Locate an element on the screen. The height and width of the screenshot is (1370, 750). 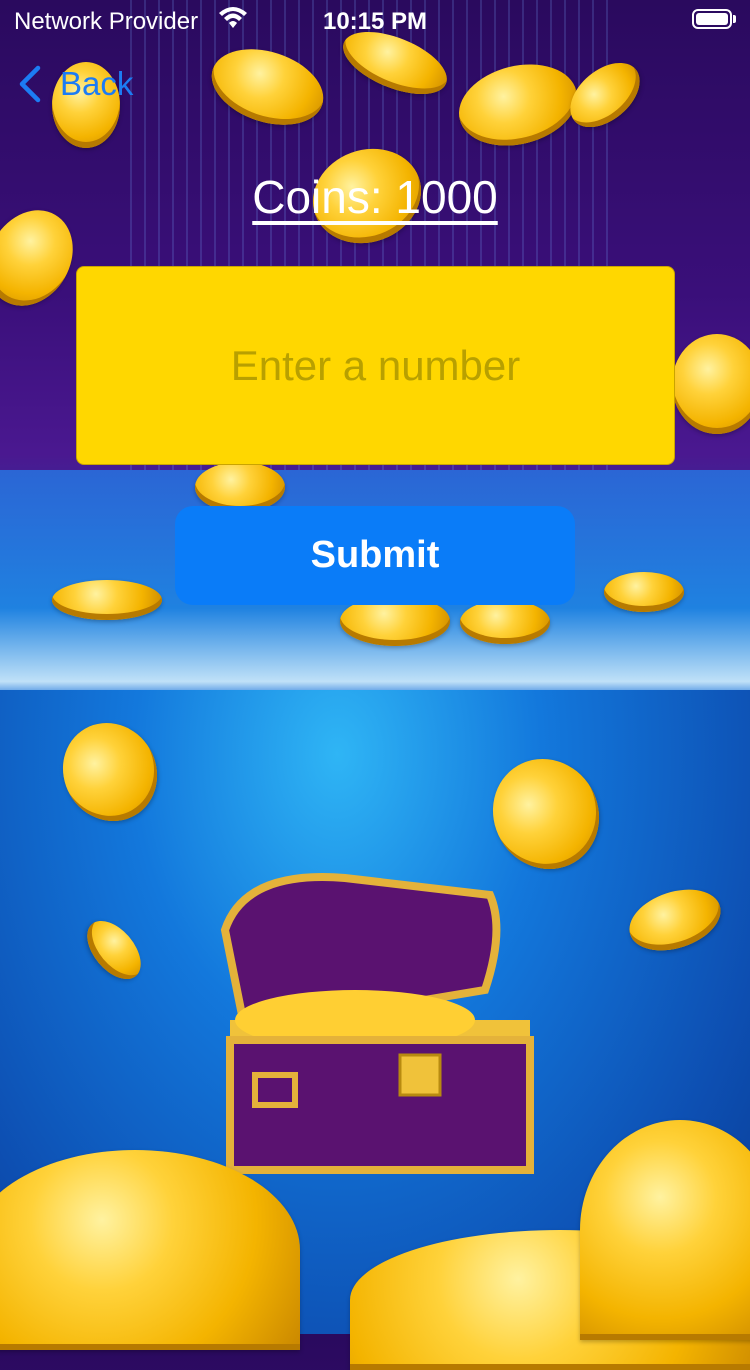
treasure-chest-icon is located at coordinates (377, 1023).